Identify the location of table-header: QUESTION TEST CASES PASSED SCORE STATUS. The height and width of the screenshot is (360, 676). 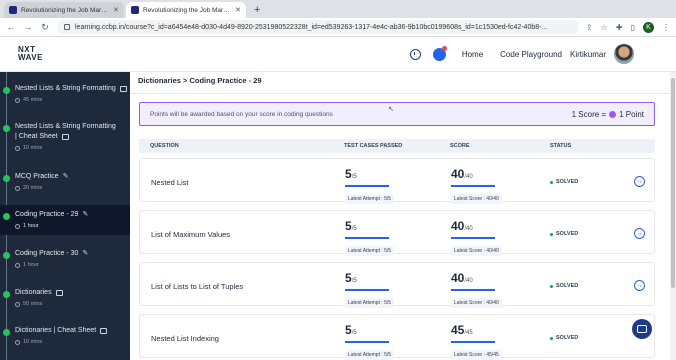
(397, 146).